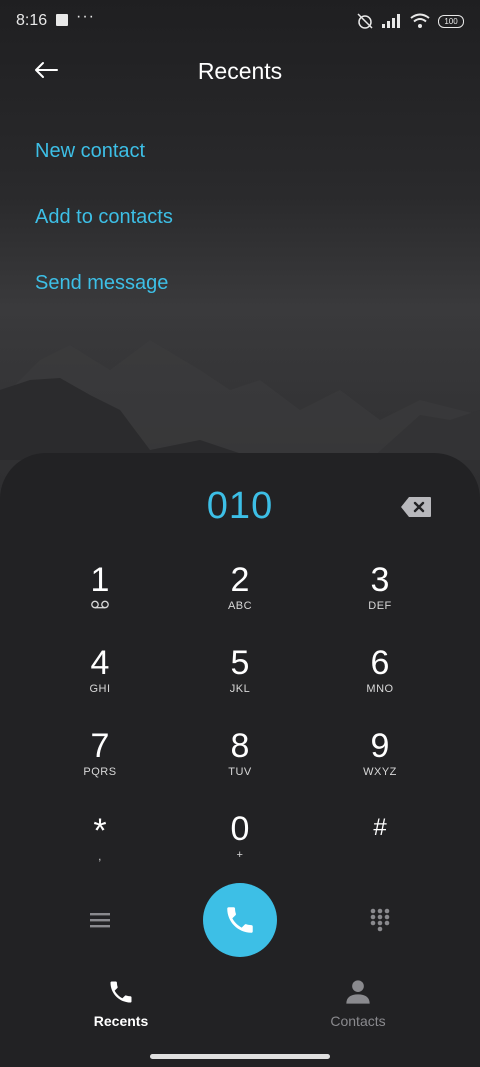 The height and width of the screenshot is (1067, 480). I want to click on key-digit: 2, so click(240, 580).